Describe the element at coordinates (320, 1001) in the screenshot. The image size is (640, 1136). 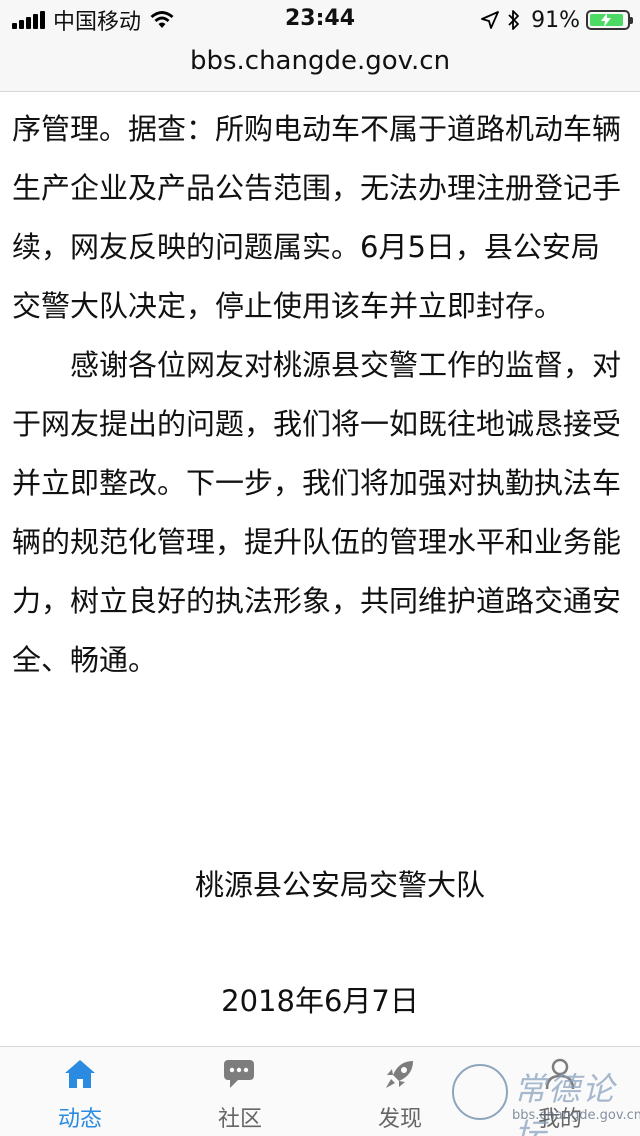
I see `signature-date: 2018年6月7日` at that location.